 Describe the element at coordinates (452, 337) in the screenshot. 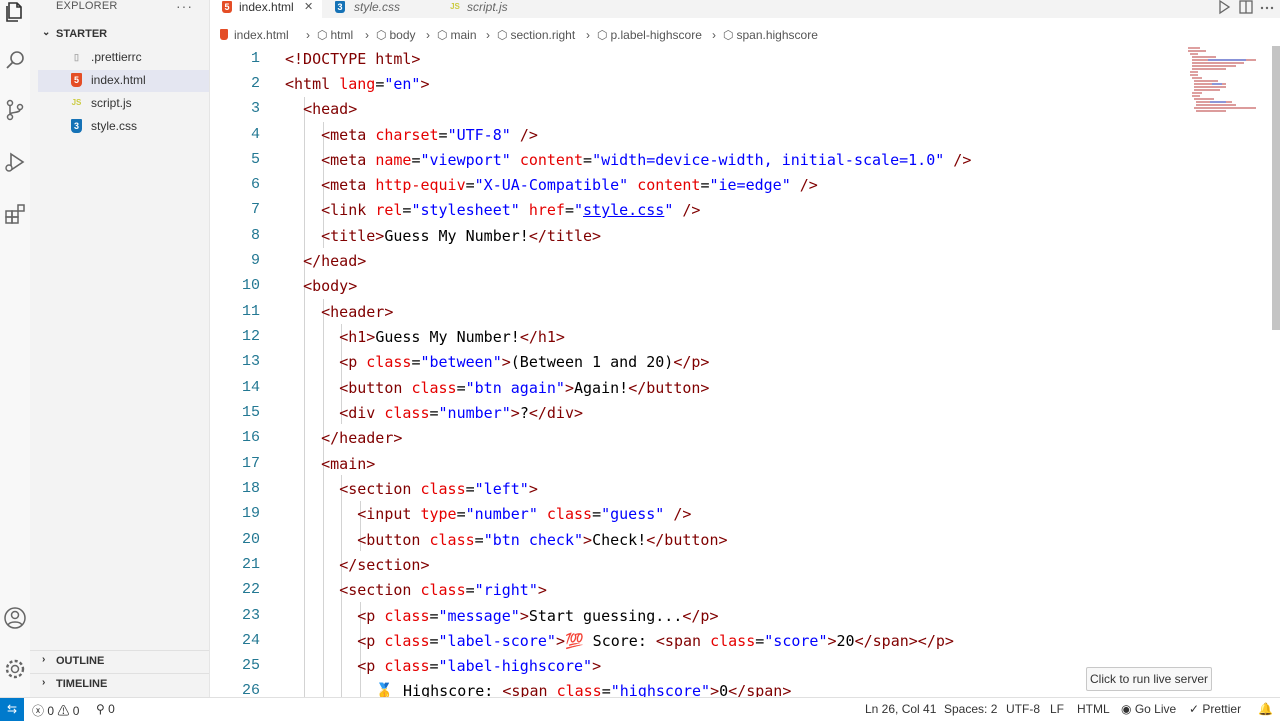

I see `code-line: <h1>Guess My Number!</h1>` at that location.